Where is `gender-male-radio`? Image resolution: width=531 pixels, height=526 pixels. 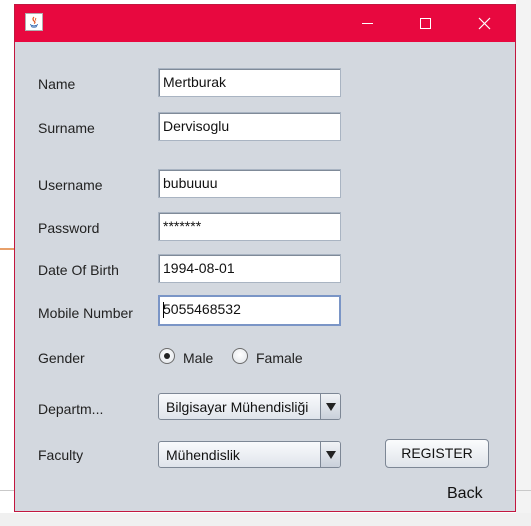 gender-male-radio is located at coordinates (167, 356).